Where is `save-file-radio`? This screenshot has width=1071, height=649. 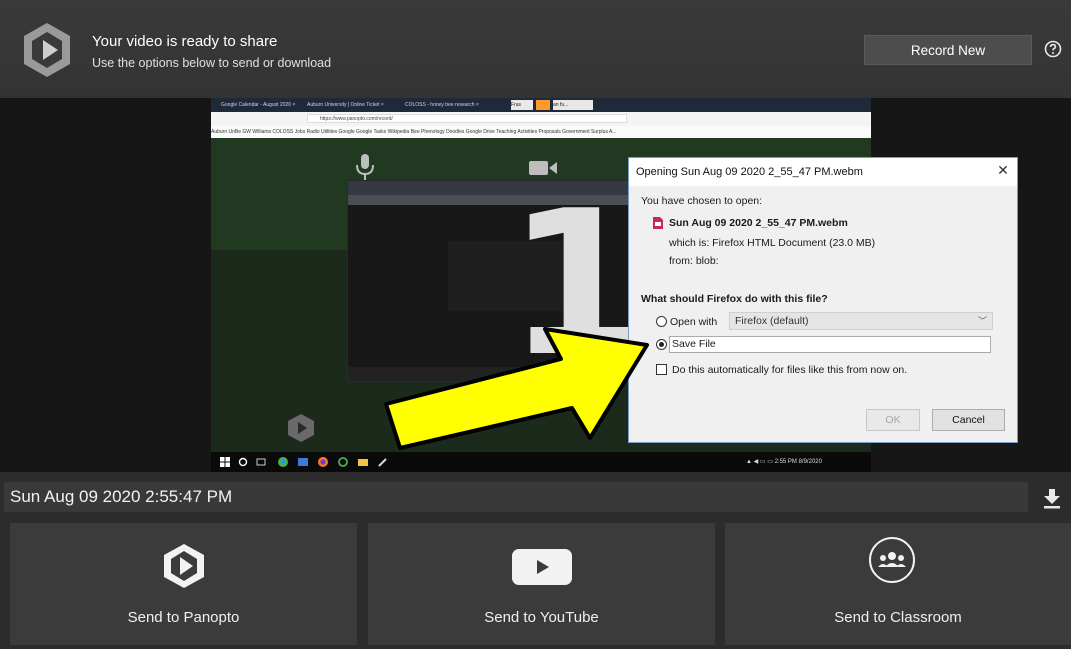 save-file-radio is located at coordinates (661, 344).